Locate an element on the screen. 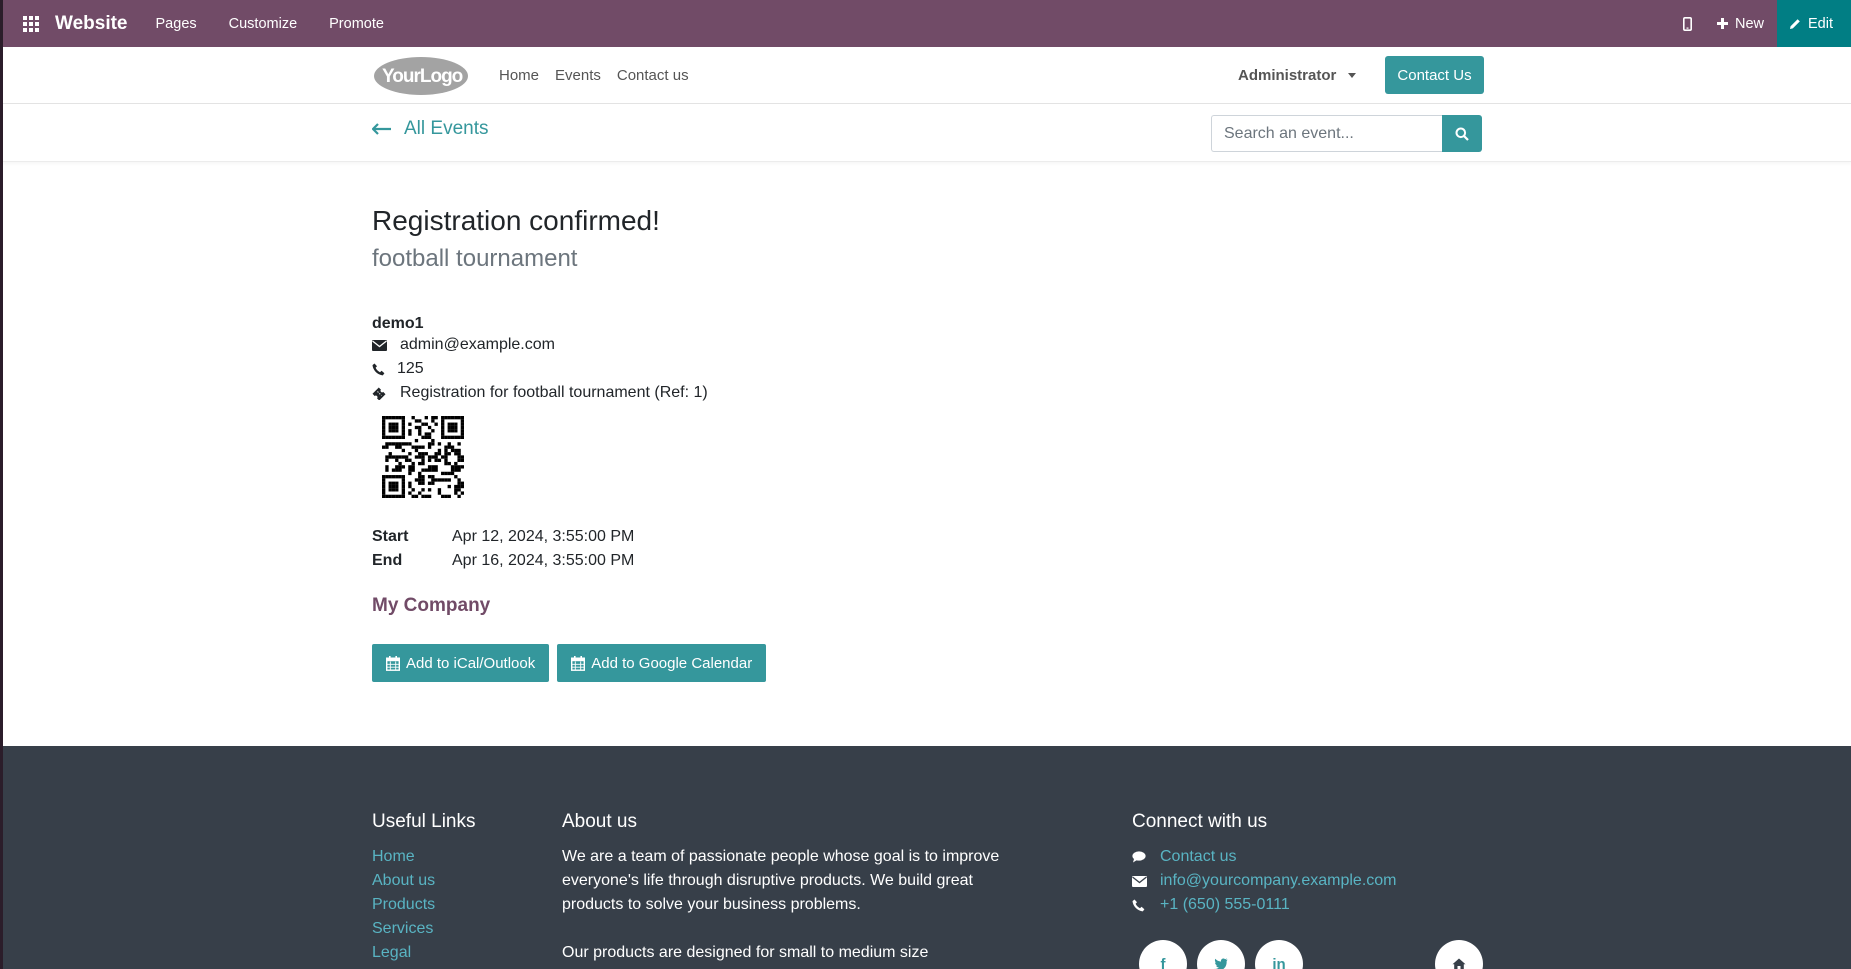 This screenshot has height=969, width=1851. end-label: End is located at coordinates (387, 560).